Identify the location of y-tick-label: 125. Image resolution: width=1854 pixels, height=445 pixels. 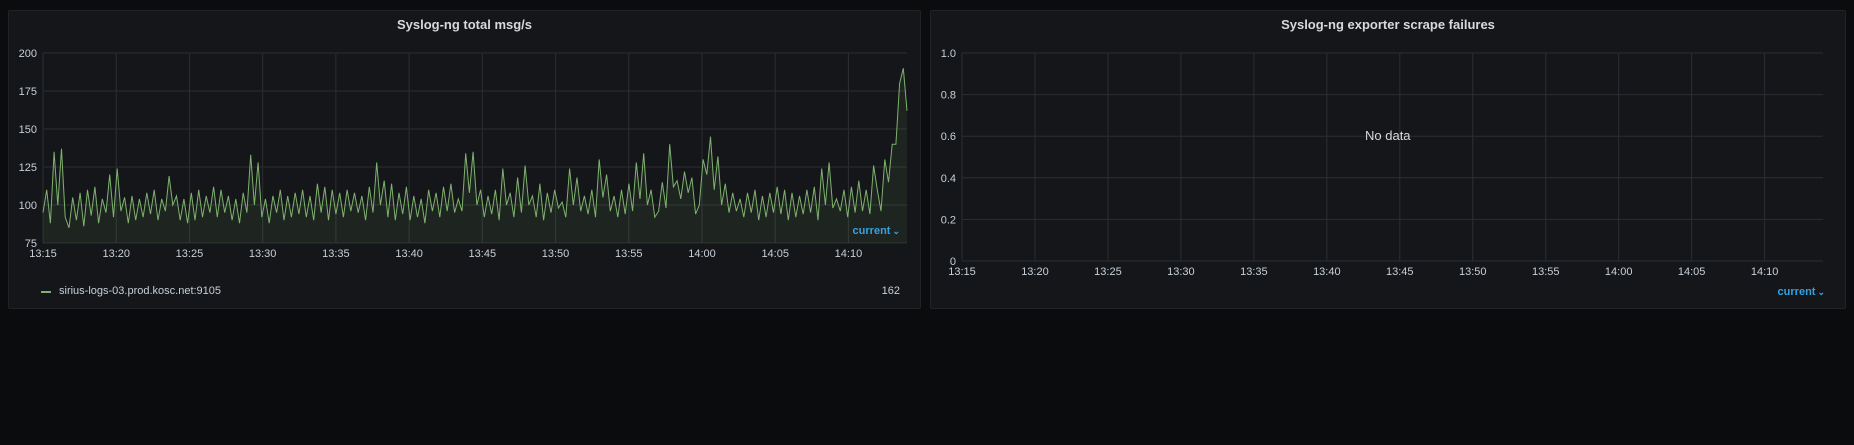
(28, 168).